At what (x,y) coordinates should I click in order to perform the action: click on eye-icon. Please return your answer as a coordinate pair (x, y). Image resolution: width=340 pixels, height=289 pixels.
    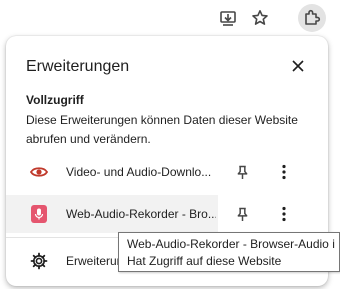
    Looking at the image, I should click on (39, 172).